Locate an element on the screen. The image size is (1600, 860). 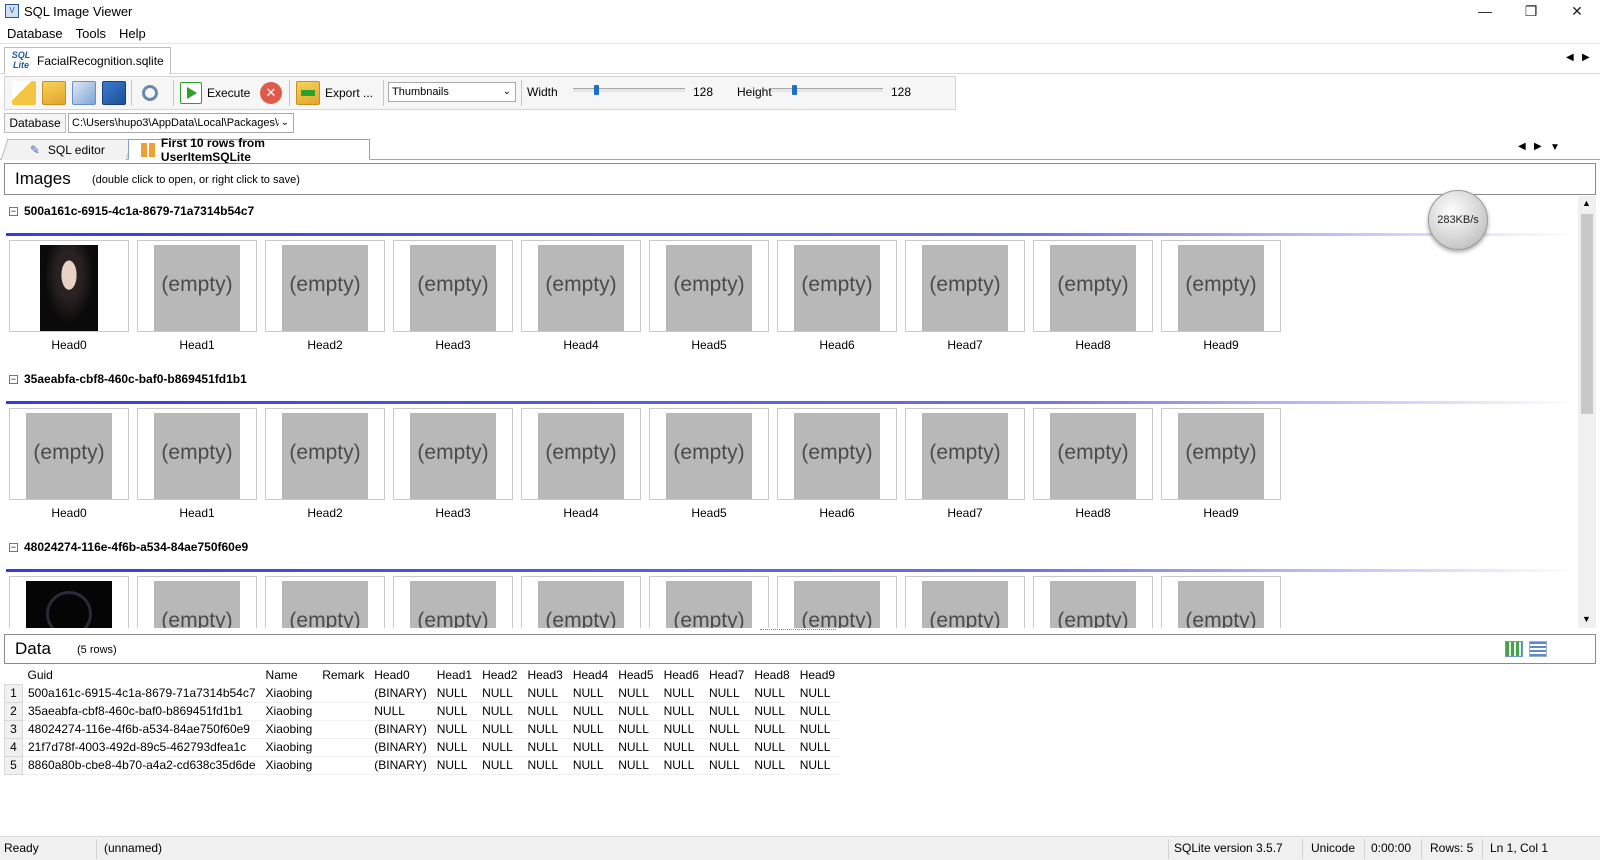
restore-button: ❐ is located at coordinates (1531, 12).